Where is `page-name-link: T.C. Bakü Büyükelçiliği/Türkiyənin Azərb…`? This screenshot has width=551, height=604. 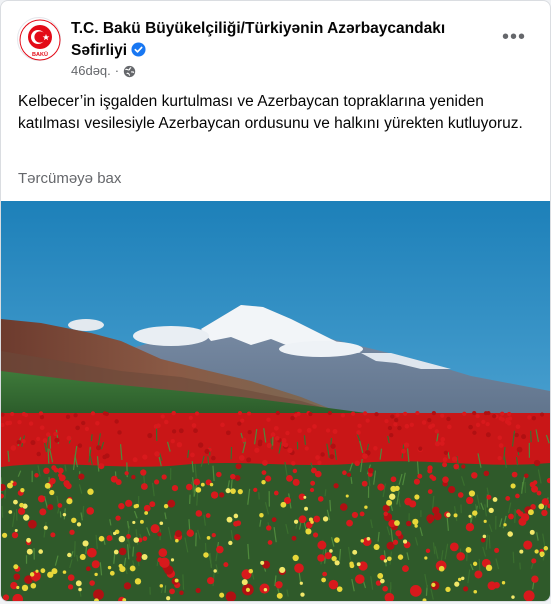 page-name-link: T.C. Bakü Büyükelçiliği/Türkiyənin Azərb… is located at coordinates (271, 40).